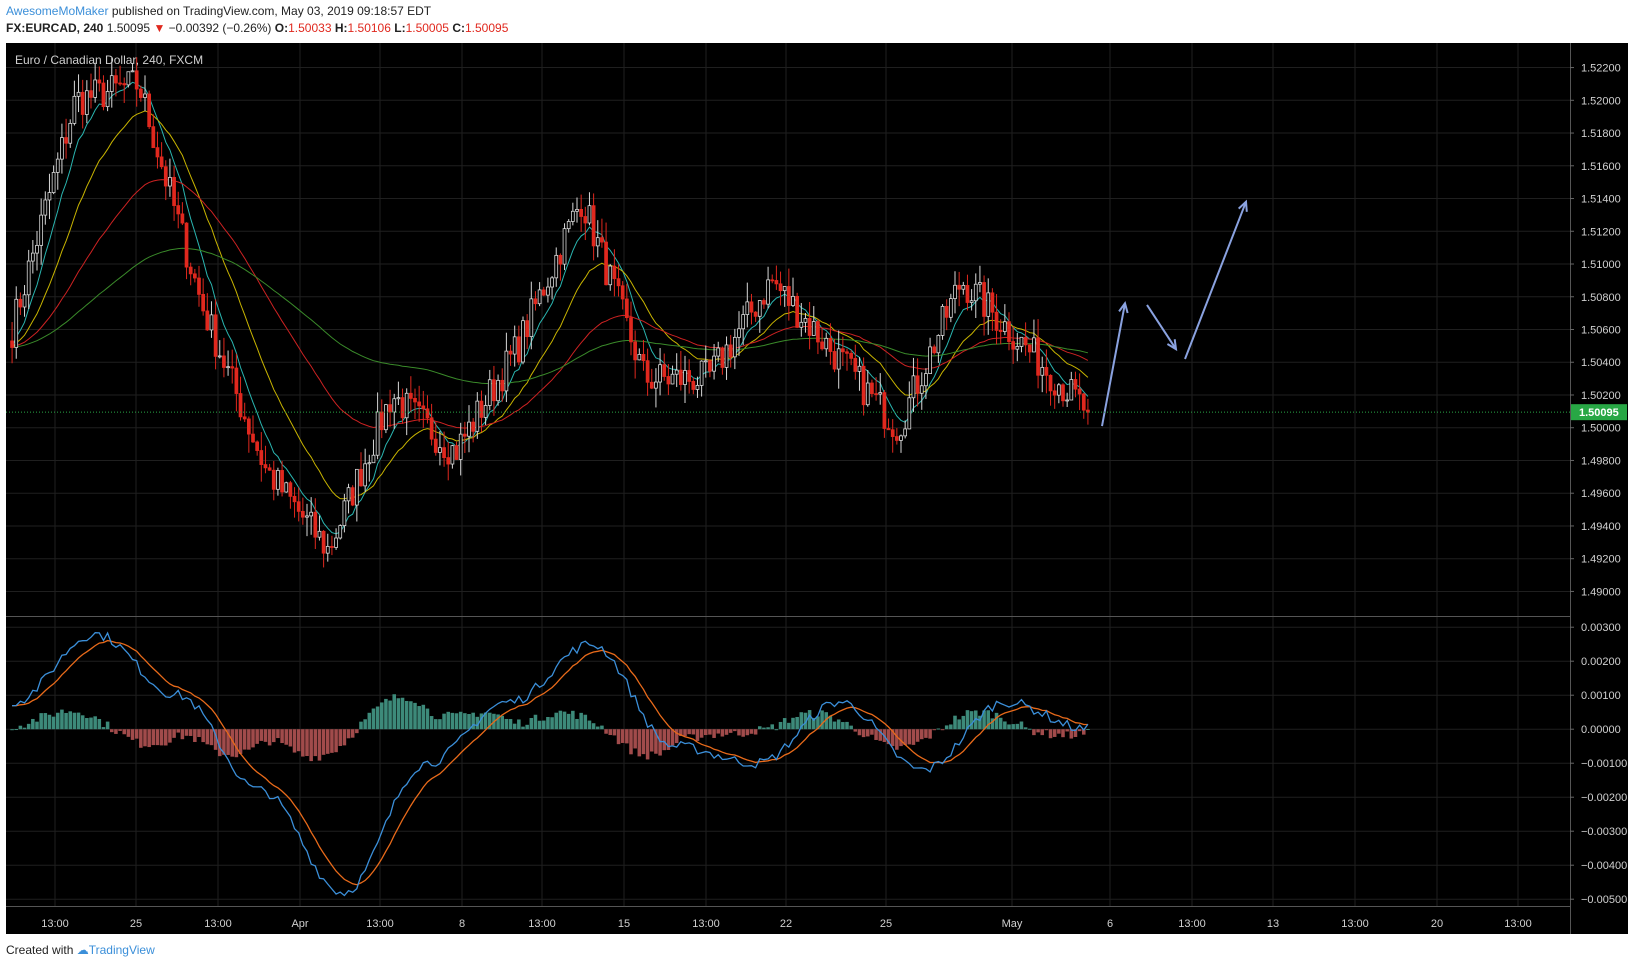 Image resolution: width=1635 pixels, height=968 pixels. What do you see at coordinates (1604, 900) in the screenshot?
I see `macd-tick-label: −0.00500` at bounding box center [1604, 900].